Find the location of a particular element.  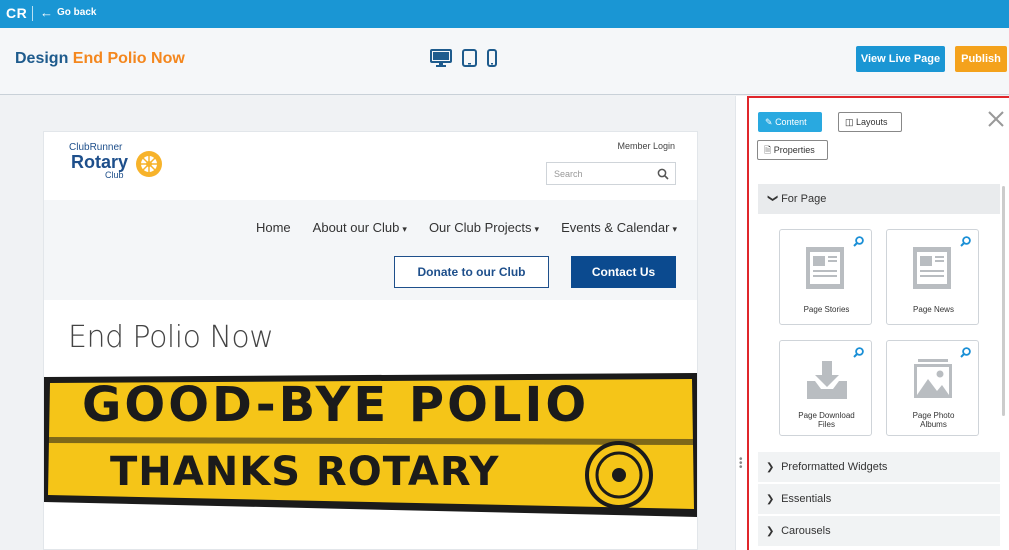

widget-page-news: Page News is located at coordinates (932, 277).